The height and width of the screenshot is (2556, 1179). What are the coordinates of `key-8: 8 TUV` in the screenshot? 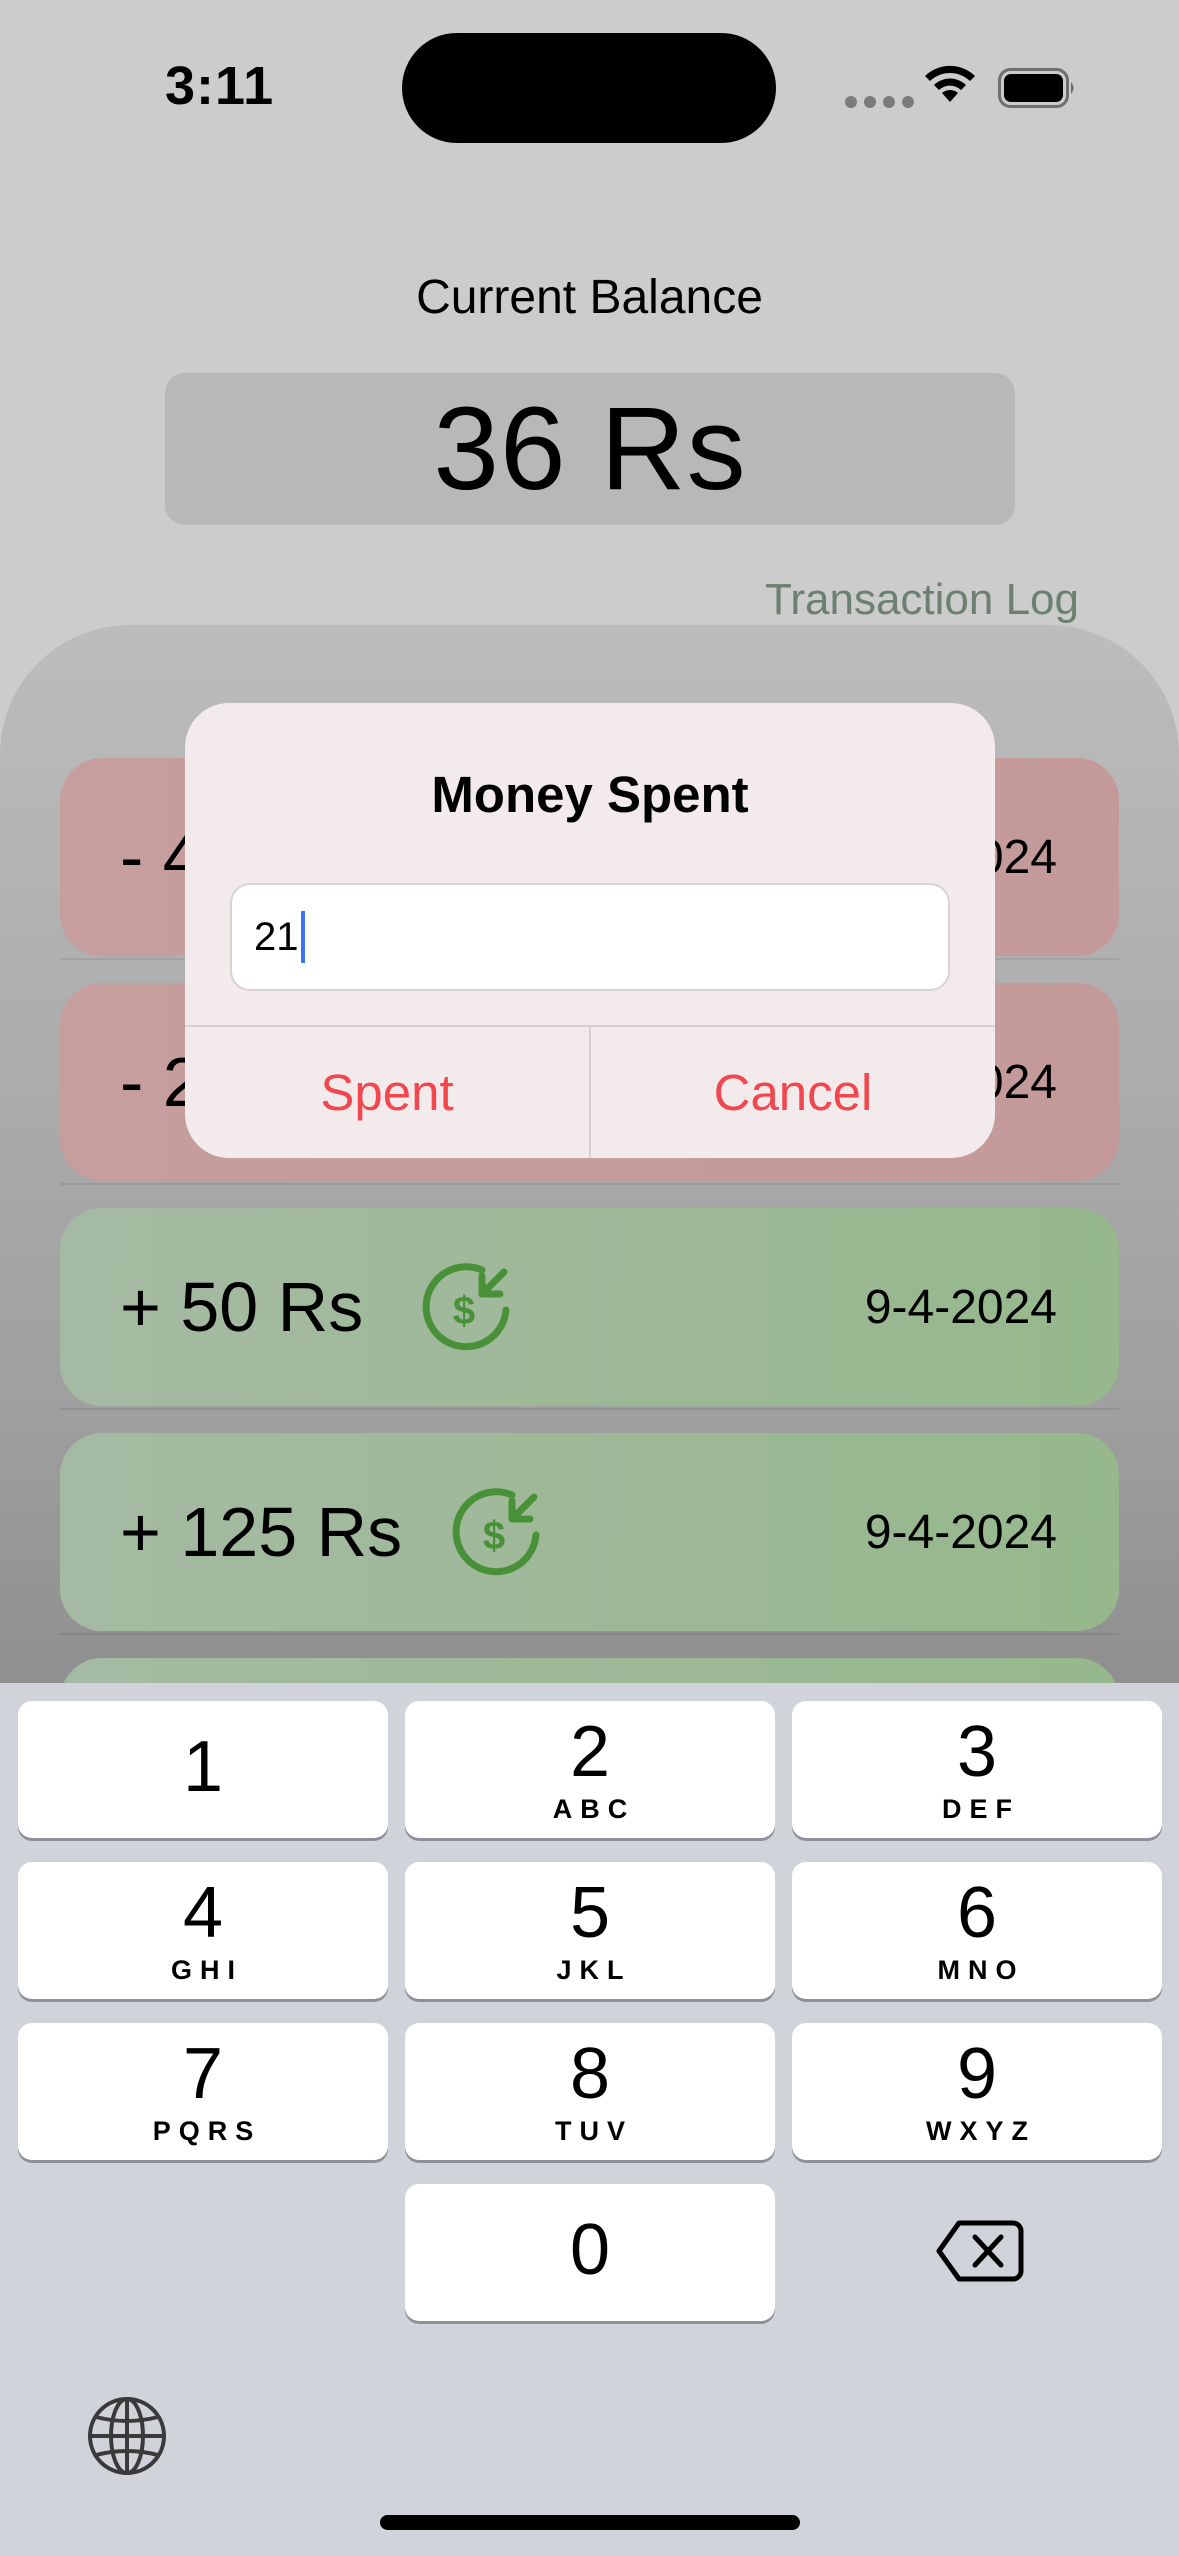 It's located at (590, 2091).